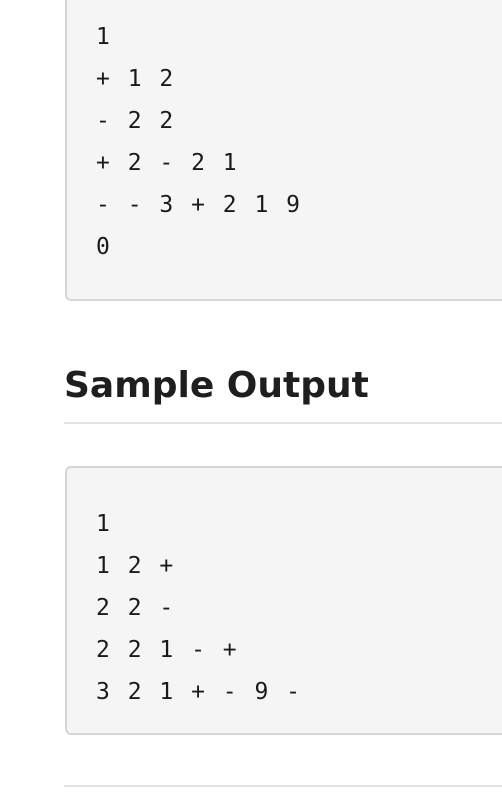 The width and height of the screenshot is (502, 792). Describe the element at coordinates (283, 423) in the screenshot. I see `heading-divider` at that location.